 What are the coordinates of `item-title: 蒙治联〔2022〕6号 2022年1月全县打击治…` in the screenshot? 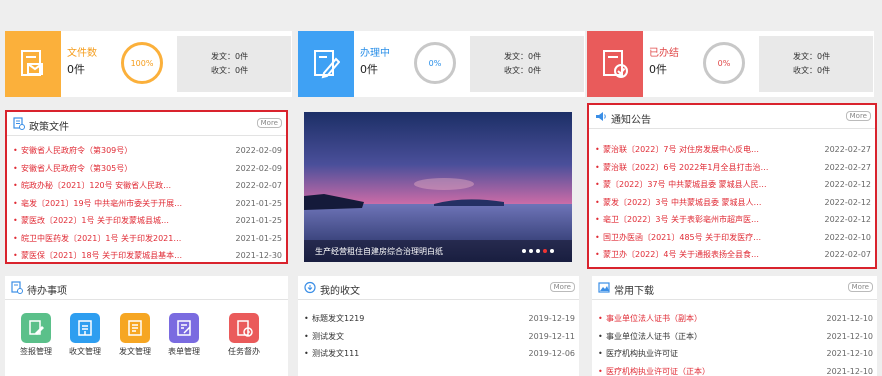 It's located at (685, 168).